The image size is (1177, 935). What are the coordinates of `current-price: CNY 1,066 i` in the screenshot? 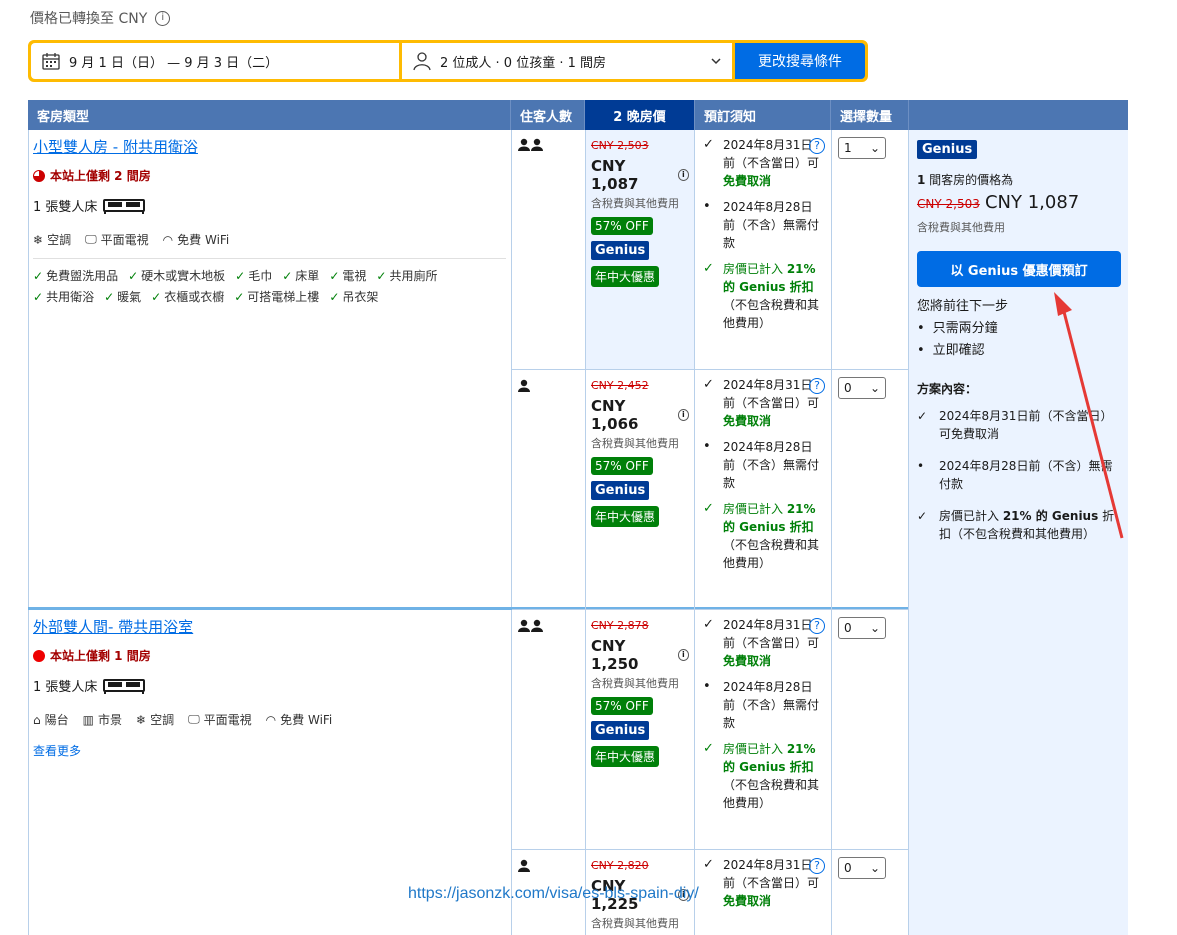 It's located at (640, 415).